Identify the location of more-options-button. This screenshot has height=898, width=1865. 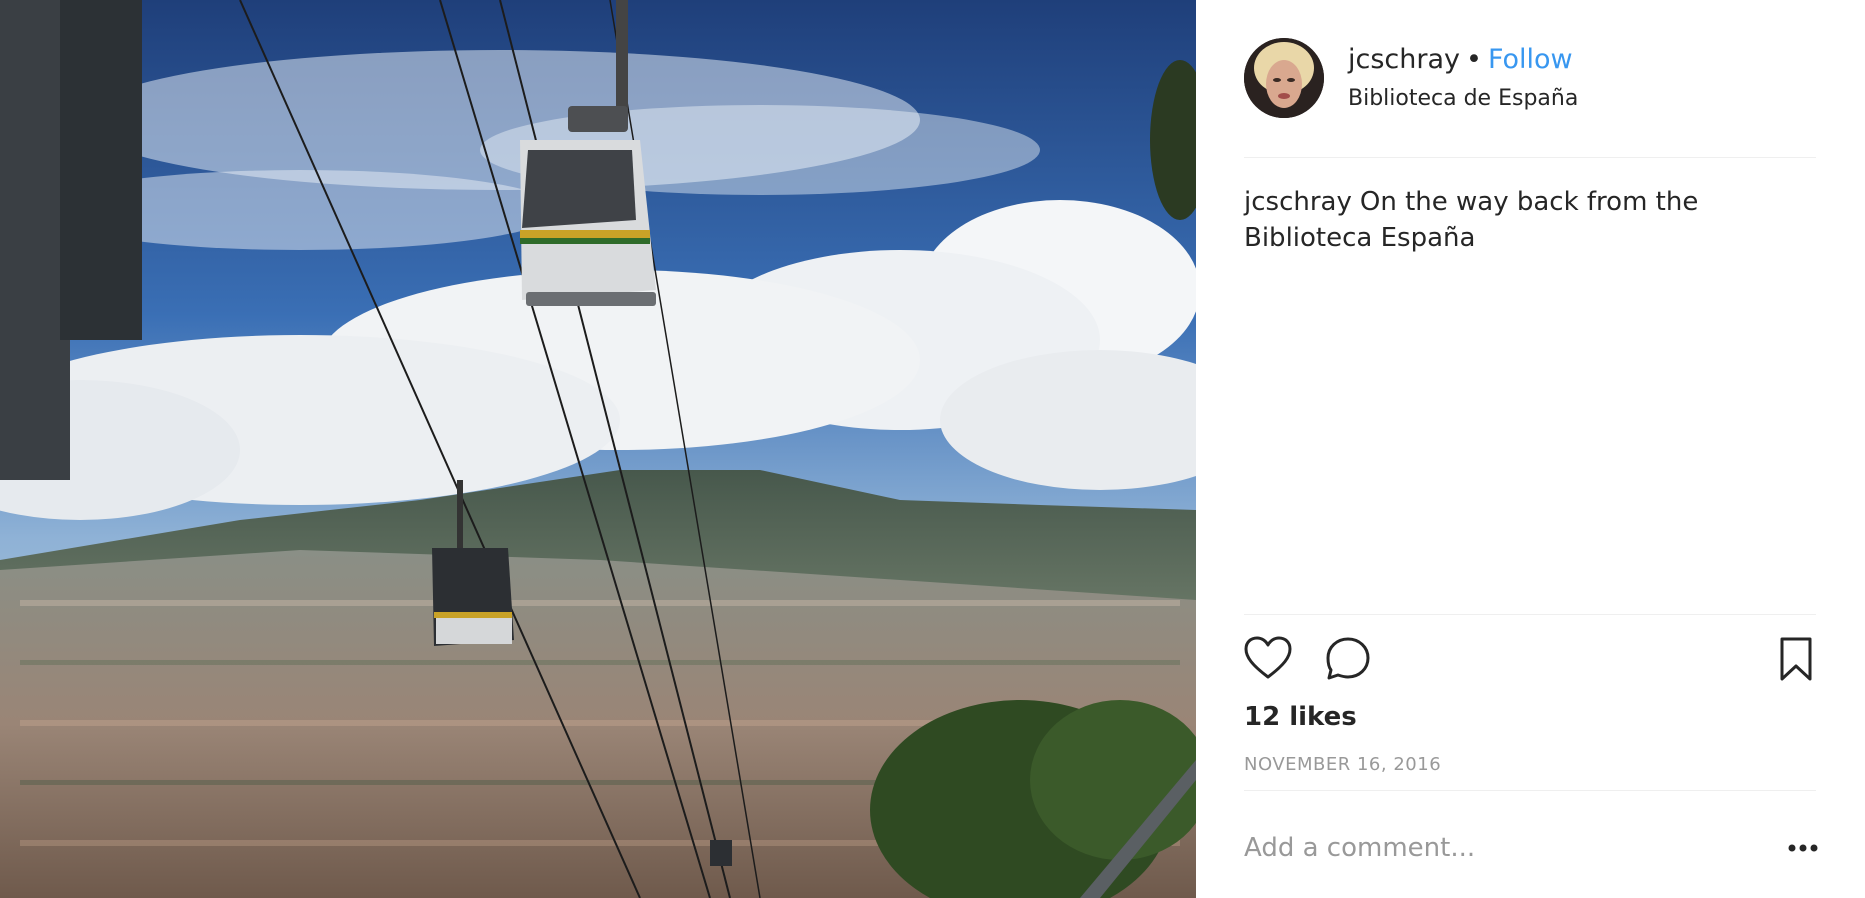
(1803, 848).